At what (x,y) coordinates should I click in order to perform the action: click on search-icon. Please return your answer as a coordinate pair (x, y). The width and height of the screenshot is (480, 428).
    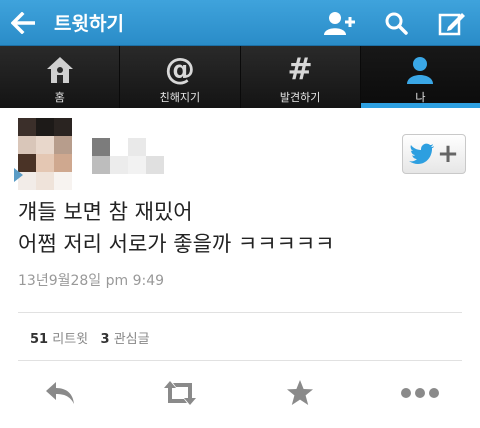
    Looking at the image, I should click on (396, 23).